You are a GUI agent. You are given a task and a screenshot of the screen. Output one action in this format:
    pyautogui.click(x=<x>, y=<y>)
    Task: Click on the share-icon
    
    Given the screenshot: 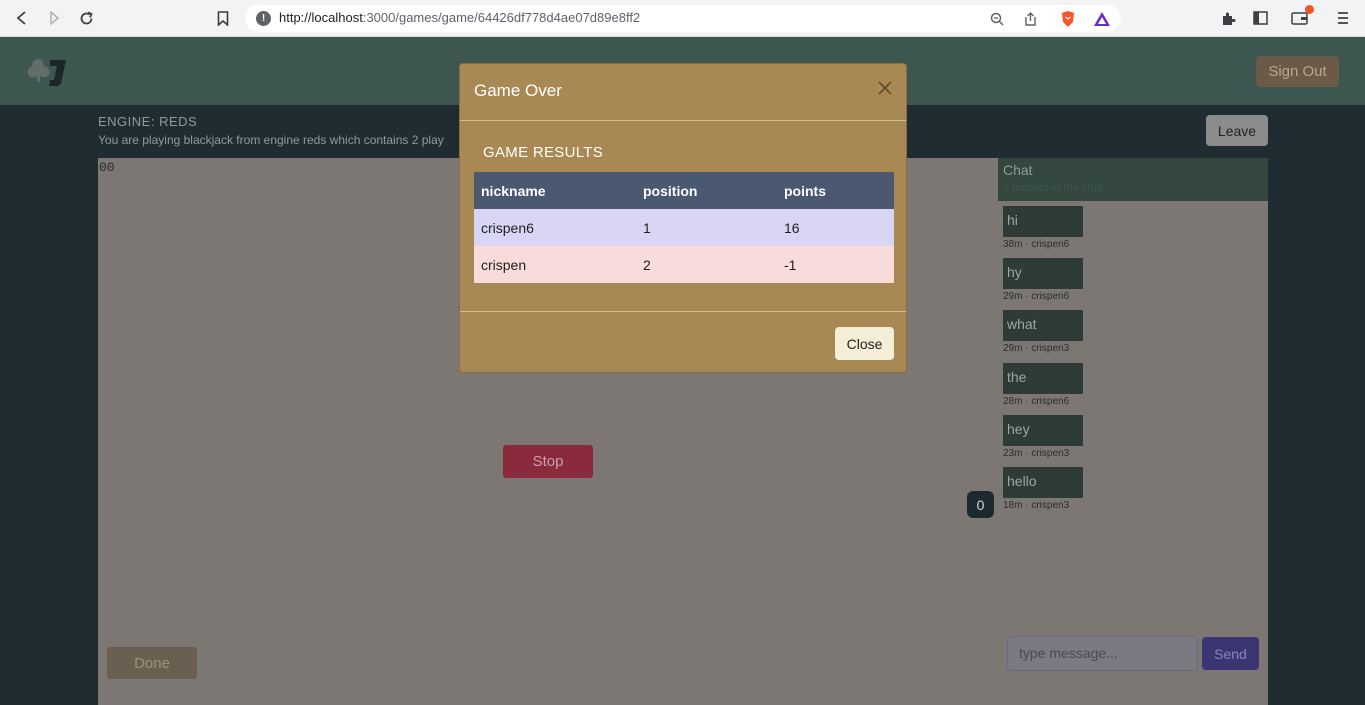 What is the action you would take?
    pyautogui.click(x=1030, y=19)
    